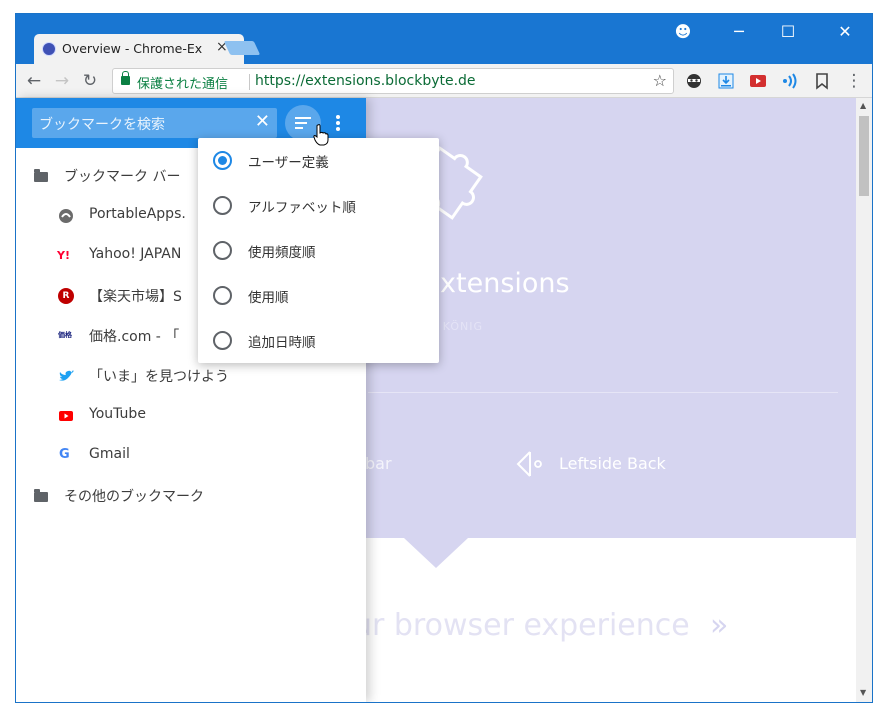 The image size is (891, 723). What do you see at coordinates (134, 497) in the screenshot?
I see `bookmark-label: その他のブックマーク` at bounding box center [134, 497].